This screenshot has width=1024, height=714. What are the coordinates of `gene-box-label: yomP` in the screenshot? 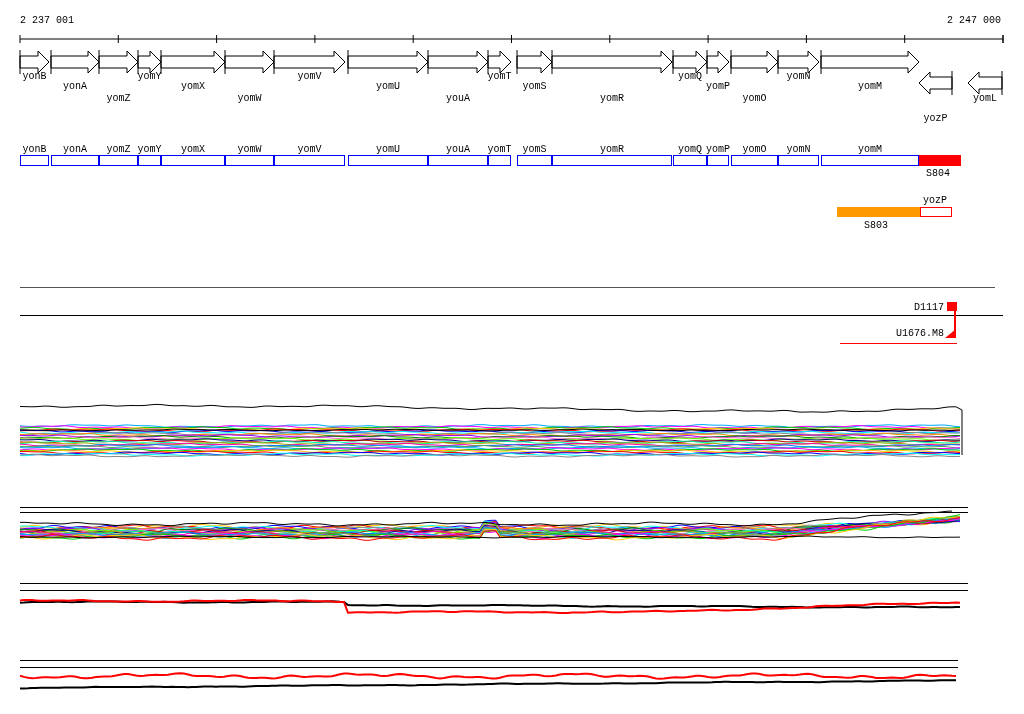 It's located at (718, 149).